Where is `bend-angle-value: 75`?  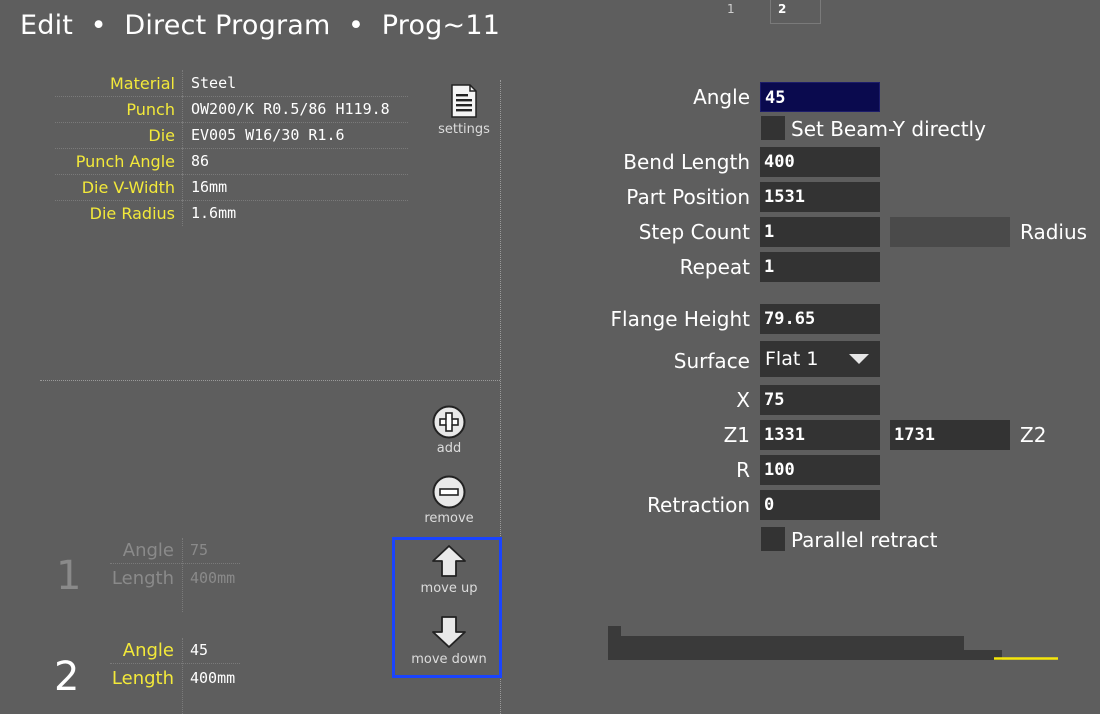
bend-angle-value: 75 is located at coordinates (199, 550).